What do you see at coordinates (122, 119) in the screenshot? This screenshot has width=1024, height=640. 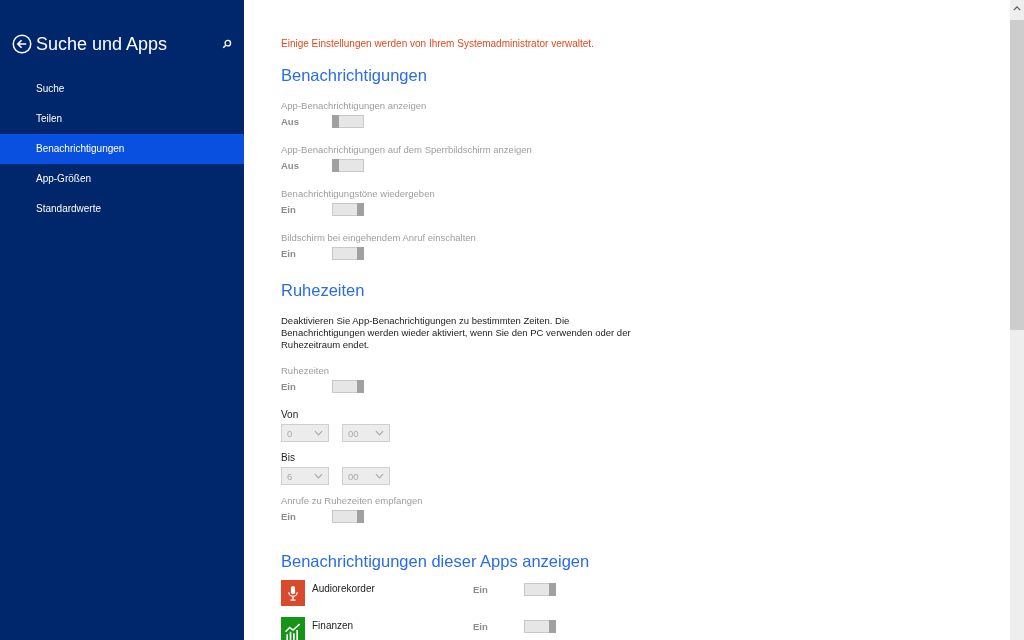 I see `sidebar-item: Teilen` at bounding box center [122, 119].